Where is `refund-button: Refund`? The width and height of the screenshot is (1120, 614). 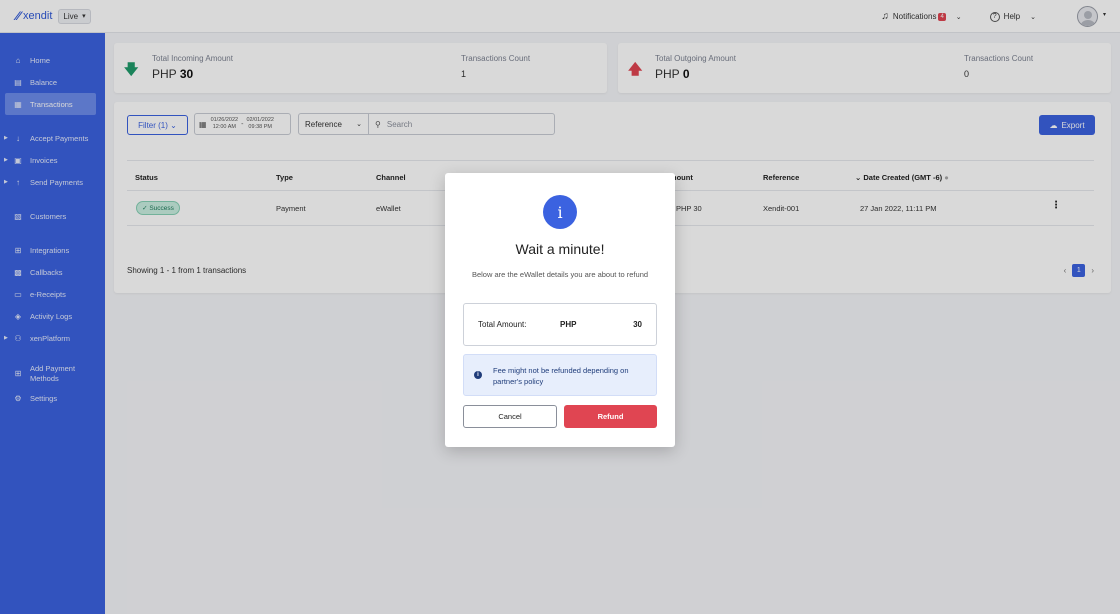
refund-button: Refund is located at coordinates (610, 416).